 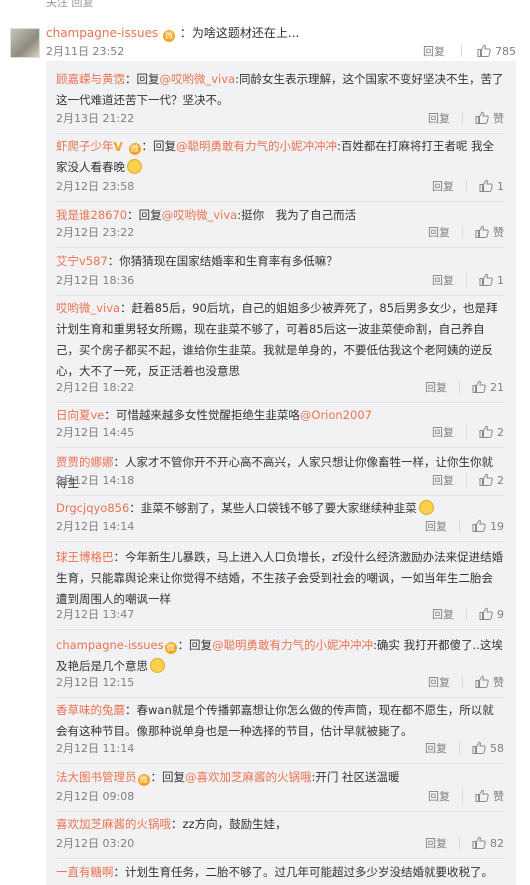 What do you see at coordinates (95, 796) in the screenshot?
I see `reply-date: 2月12日 09:08` at bounding box center [95, 796].